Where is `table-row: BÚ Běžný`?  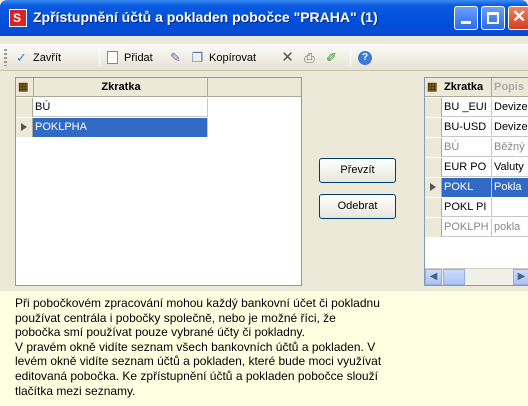 table-row: BÚ Běžný is located at coordinates (476, 147).